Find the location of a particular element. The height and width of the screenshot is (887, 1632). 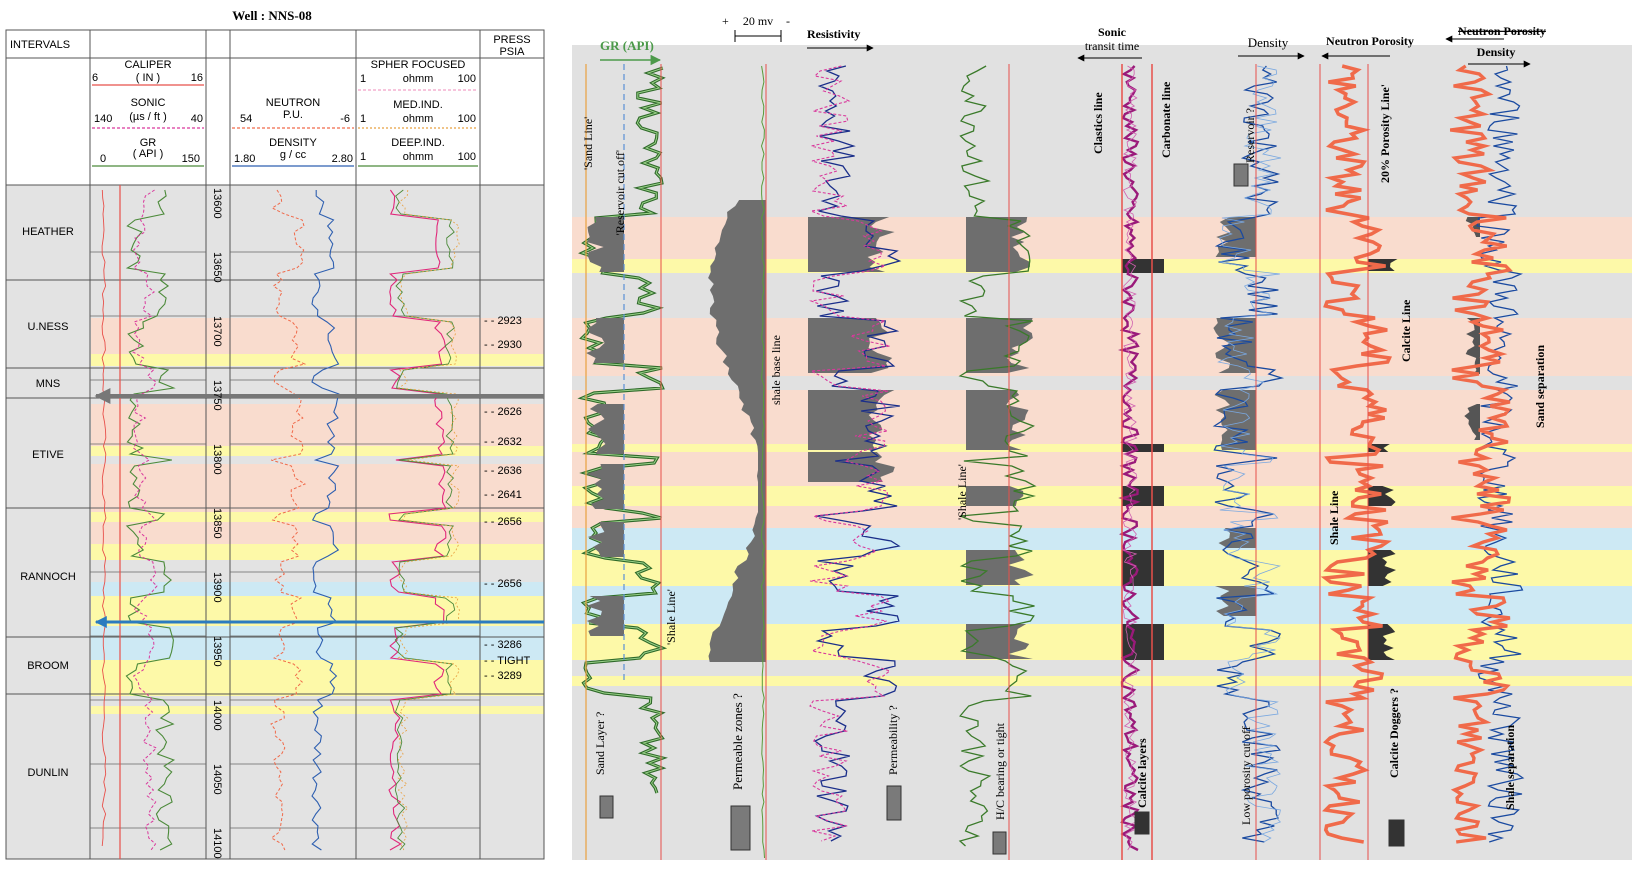

density-header: Density is located at coordinates (1268, 42).